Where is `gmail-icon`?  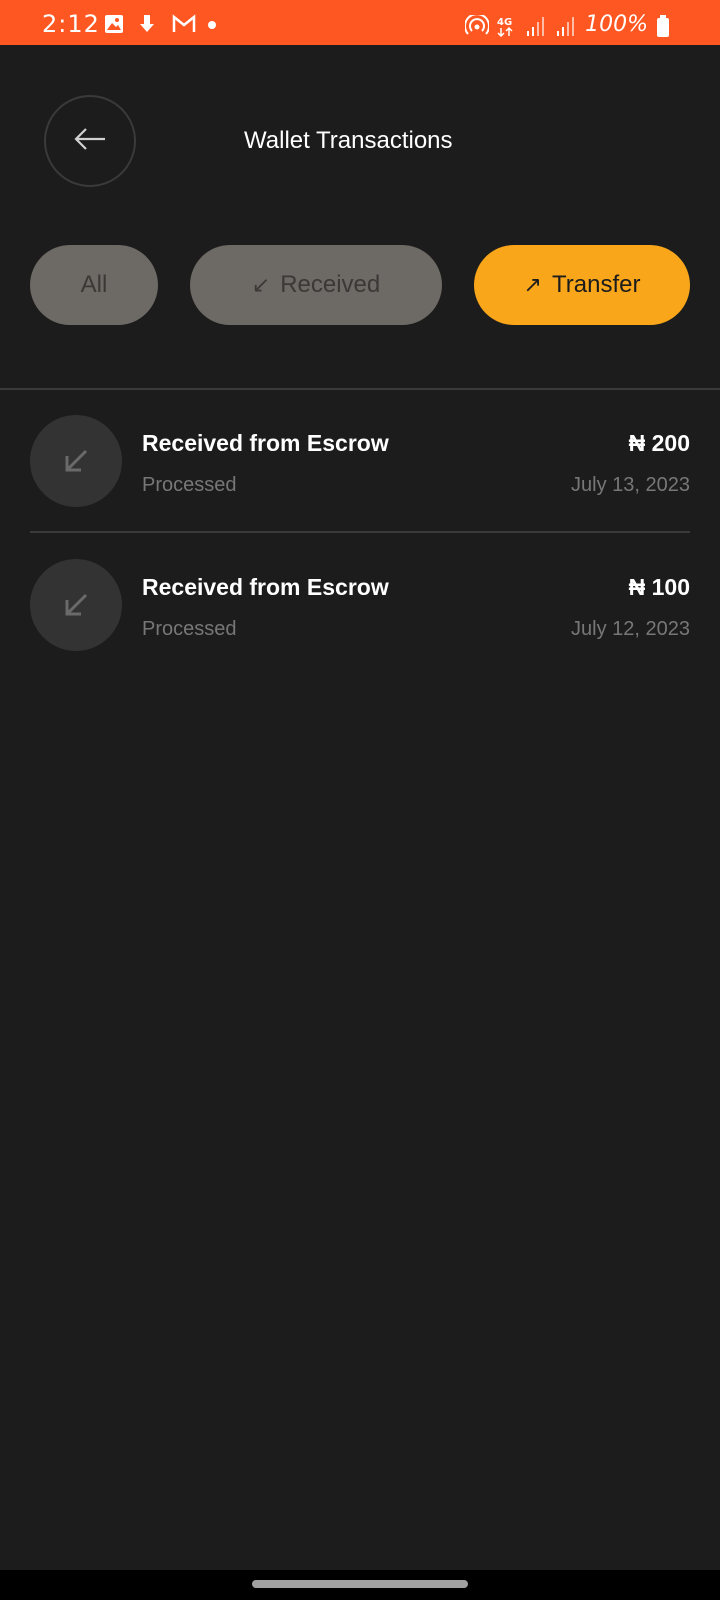
gmail-icon is located at coordinates (184, 24).